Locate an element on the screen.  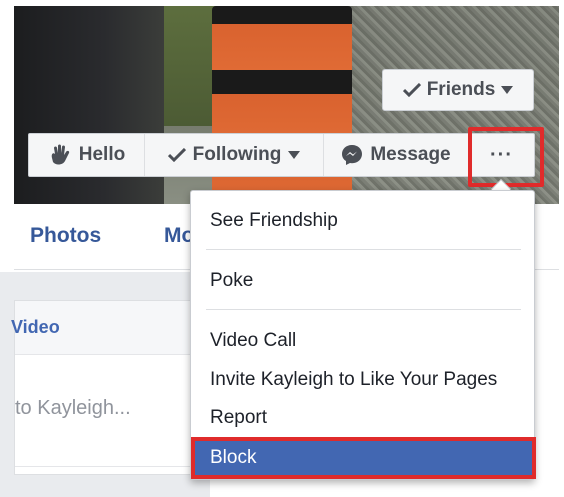
menu-item-see-friendship: See Friendship is located at coordinates (362, 221).